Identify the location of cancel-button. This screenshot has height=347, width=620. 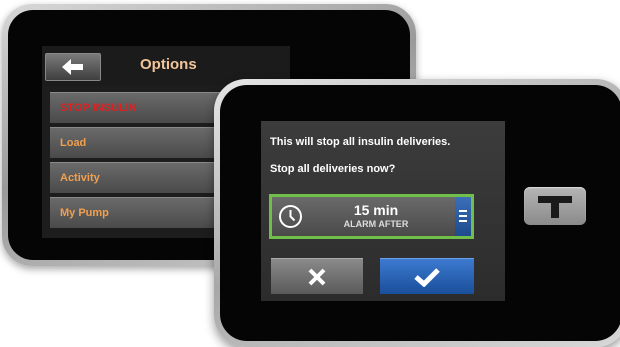
(317, 276).